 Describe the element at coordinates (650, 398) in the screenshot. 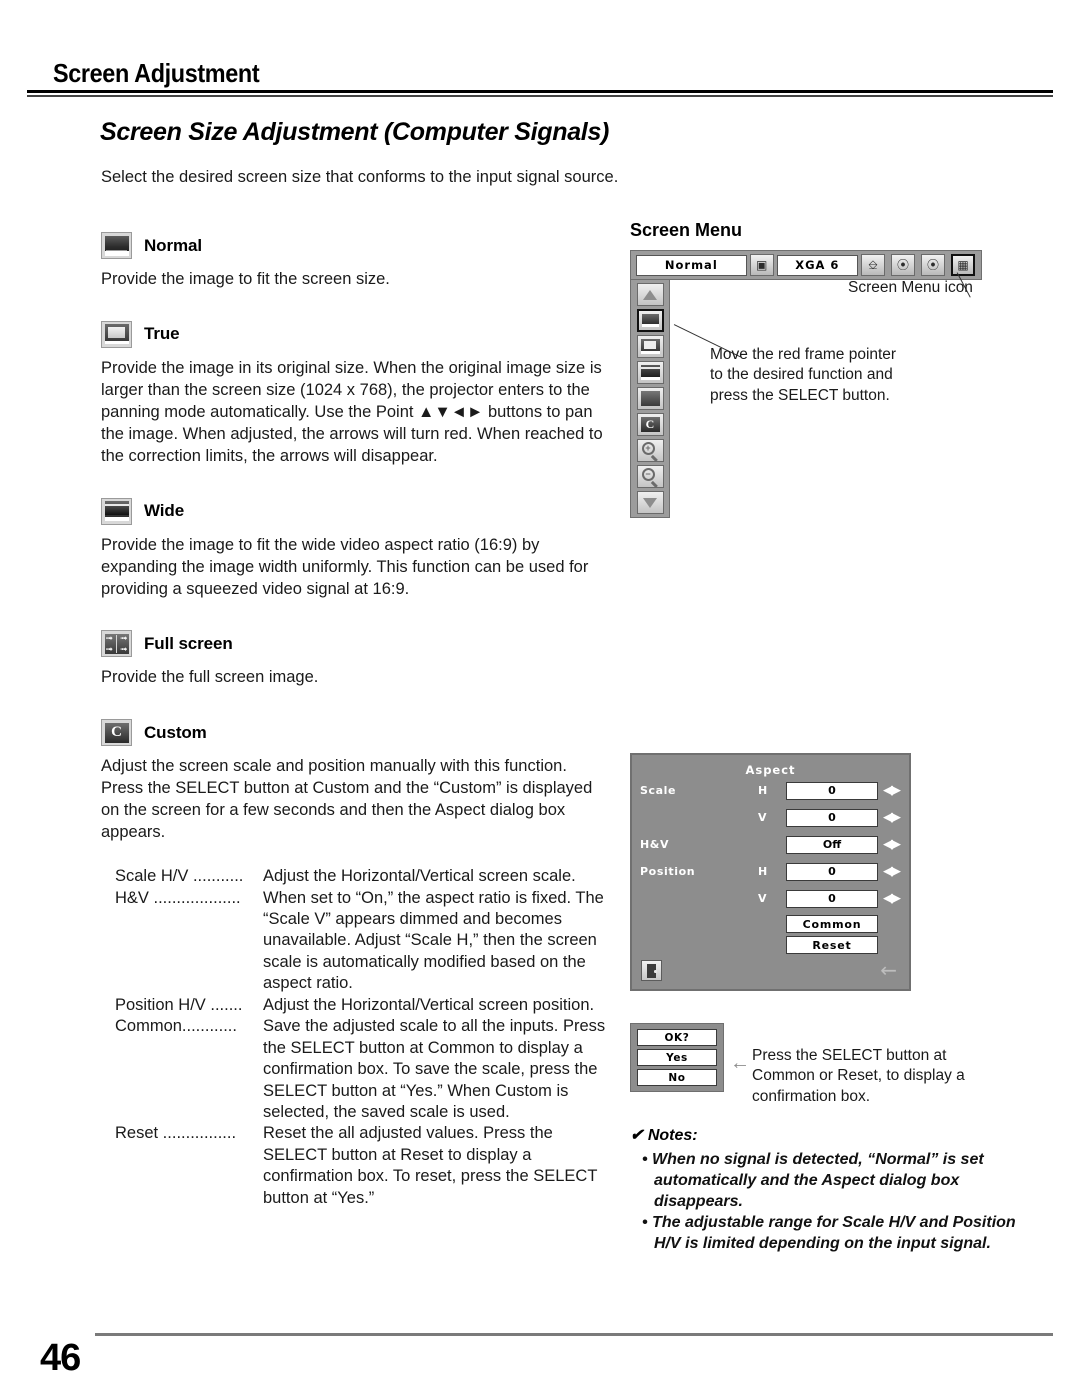

I see `full-screen-icon` at that location.